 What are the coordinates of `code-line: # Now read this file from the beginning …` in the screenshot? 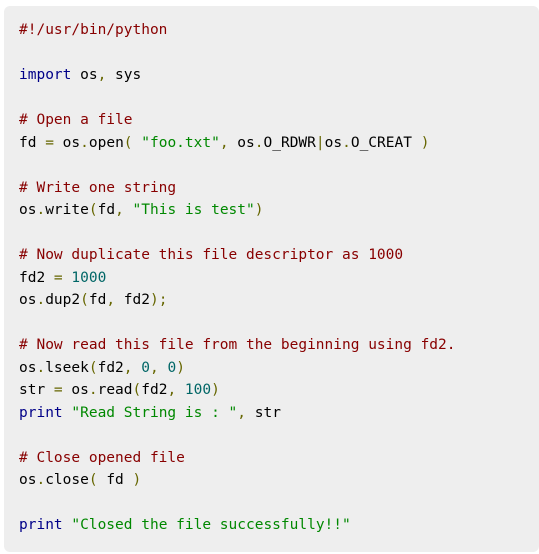 It's located at (279, 345).